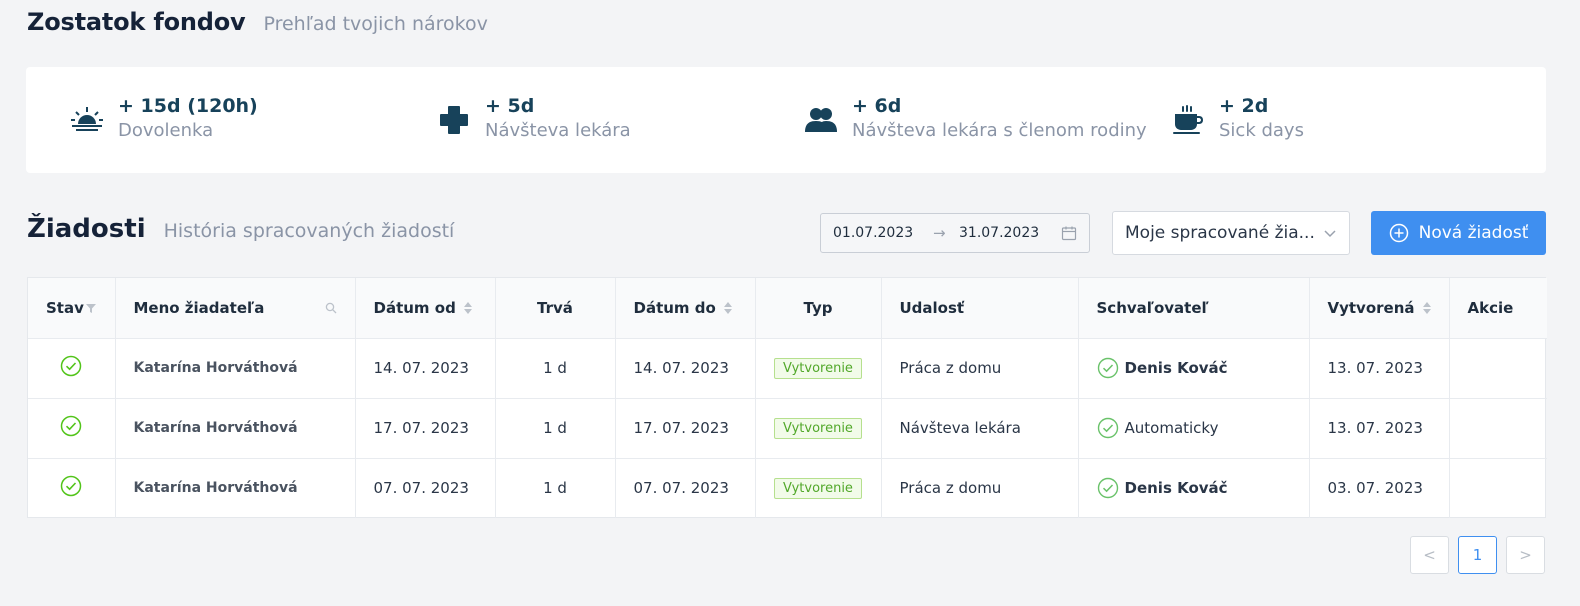 The width and height of the screenshot is (1580, 606). What do you see at coordinates (1498, 308) in the screenshot?
I see `column-header-actions: Akcie` at bounding box center [1498, 308].